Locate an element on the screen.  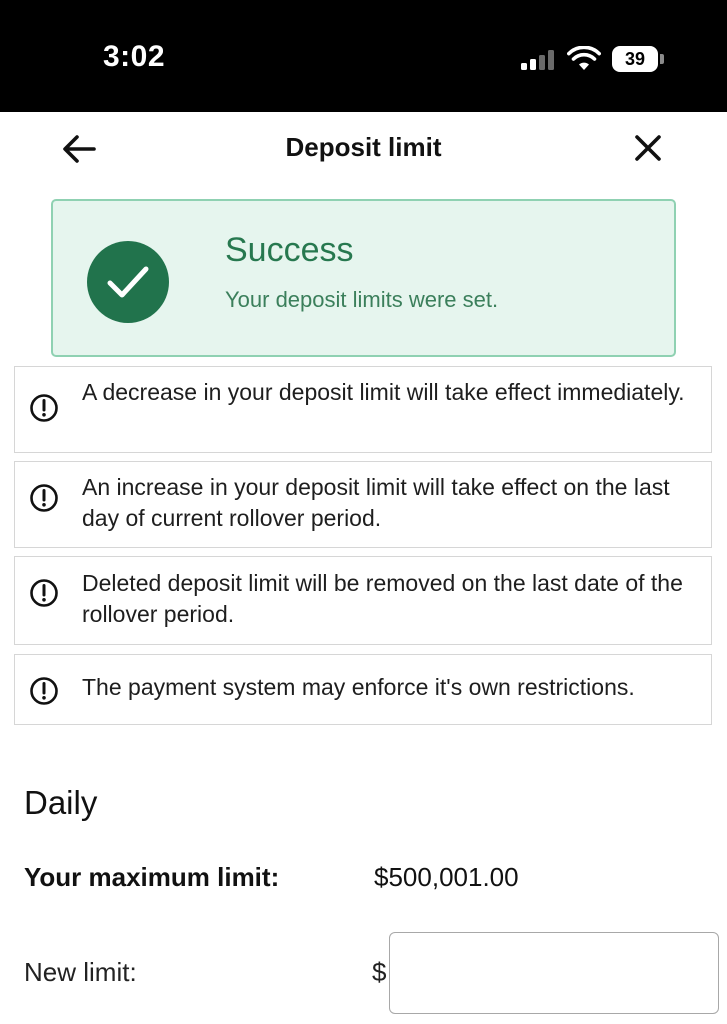
currency-symbol: $ is located at coordinates (379, 972).